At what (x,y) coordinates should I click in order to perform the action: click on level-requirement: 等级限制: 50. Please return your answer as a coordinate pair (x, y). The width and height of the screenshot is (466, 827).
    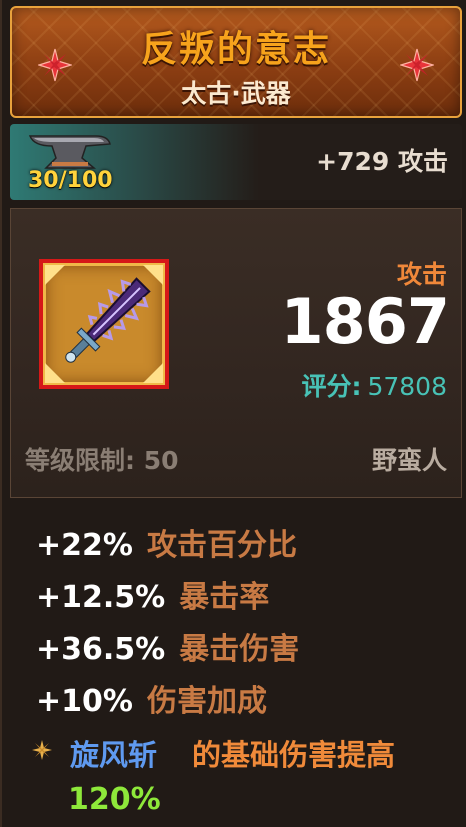
    Looking at the image, I should click on (102, 460).